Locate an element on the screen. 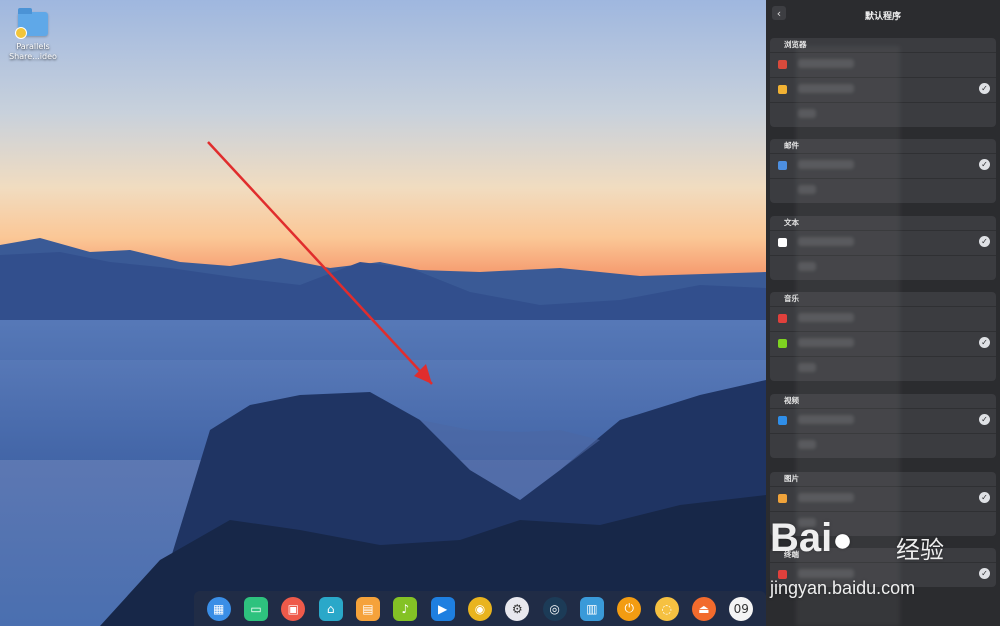 The height and width of the screenshot is (626, 1000). dock: ▦ ▭ ▣ ⌂ ▤ ♪ ▶ ◉ ⚙ ◎ ▥ ⏻ ◌ ⏏ 09 is located at coordinates (480, 608).